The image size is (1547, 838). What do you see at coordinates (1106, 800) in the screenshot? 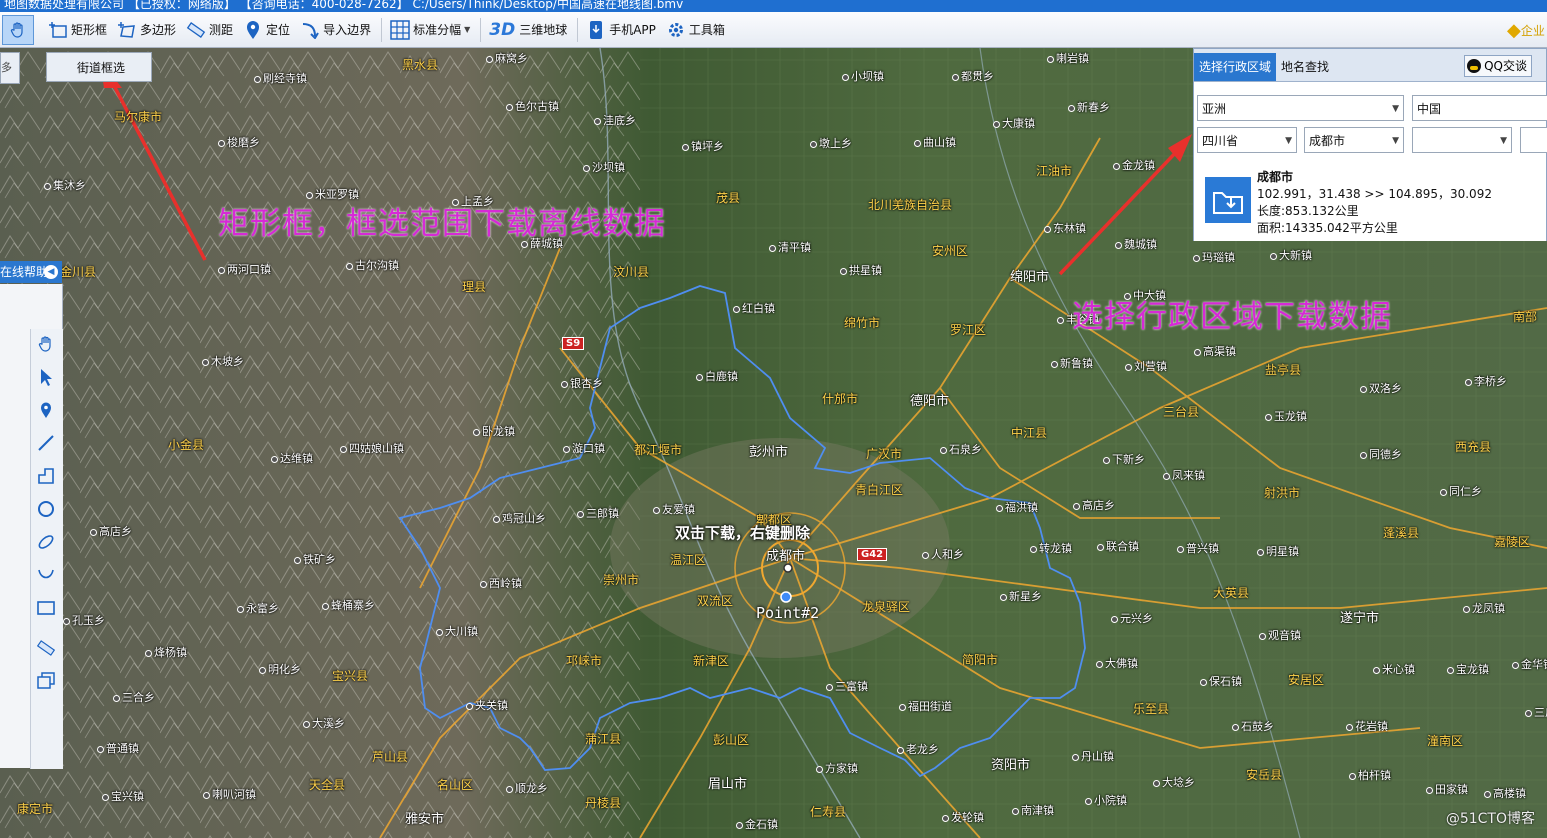
I see `map-place-label: 小院镇` at bounding box center [1106, 800].